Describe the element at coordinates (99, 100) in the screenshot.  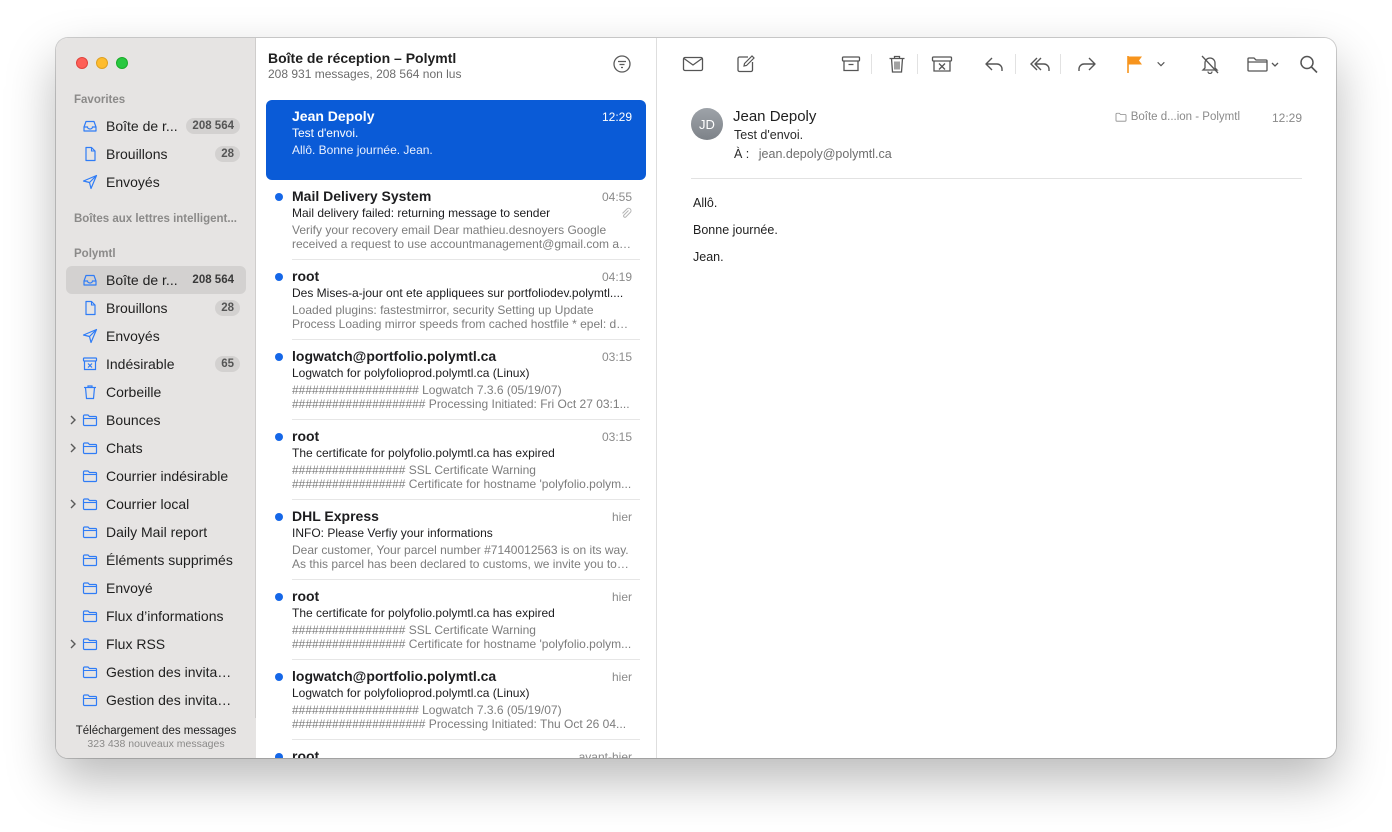
I see `favorites-section-title: Favorites` at that location.